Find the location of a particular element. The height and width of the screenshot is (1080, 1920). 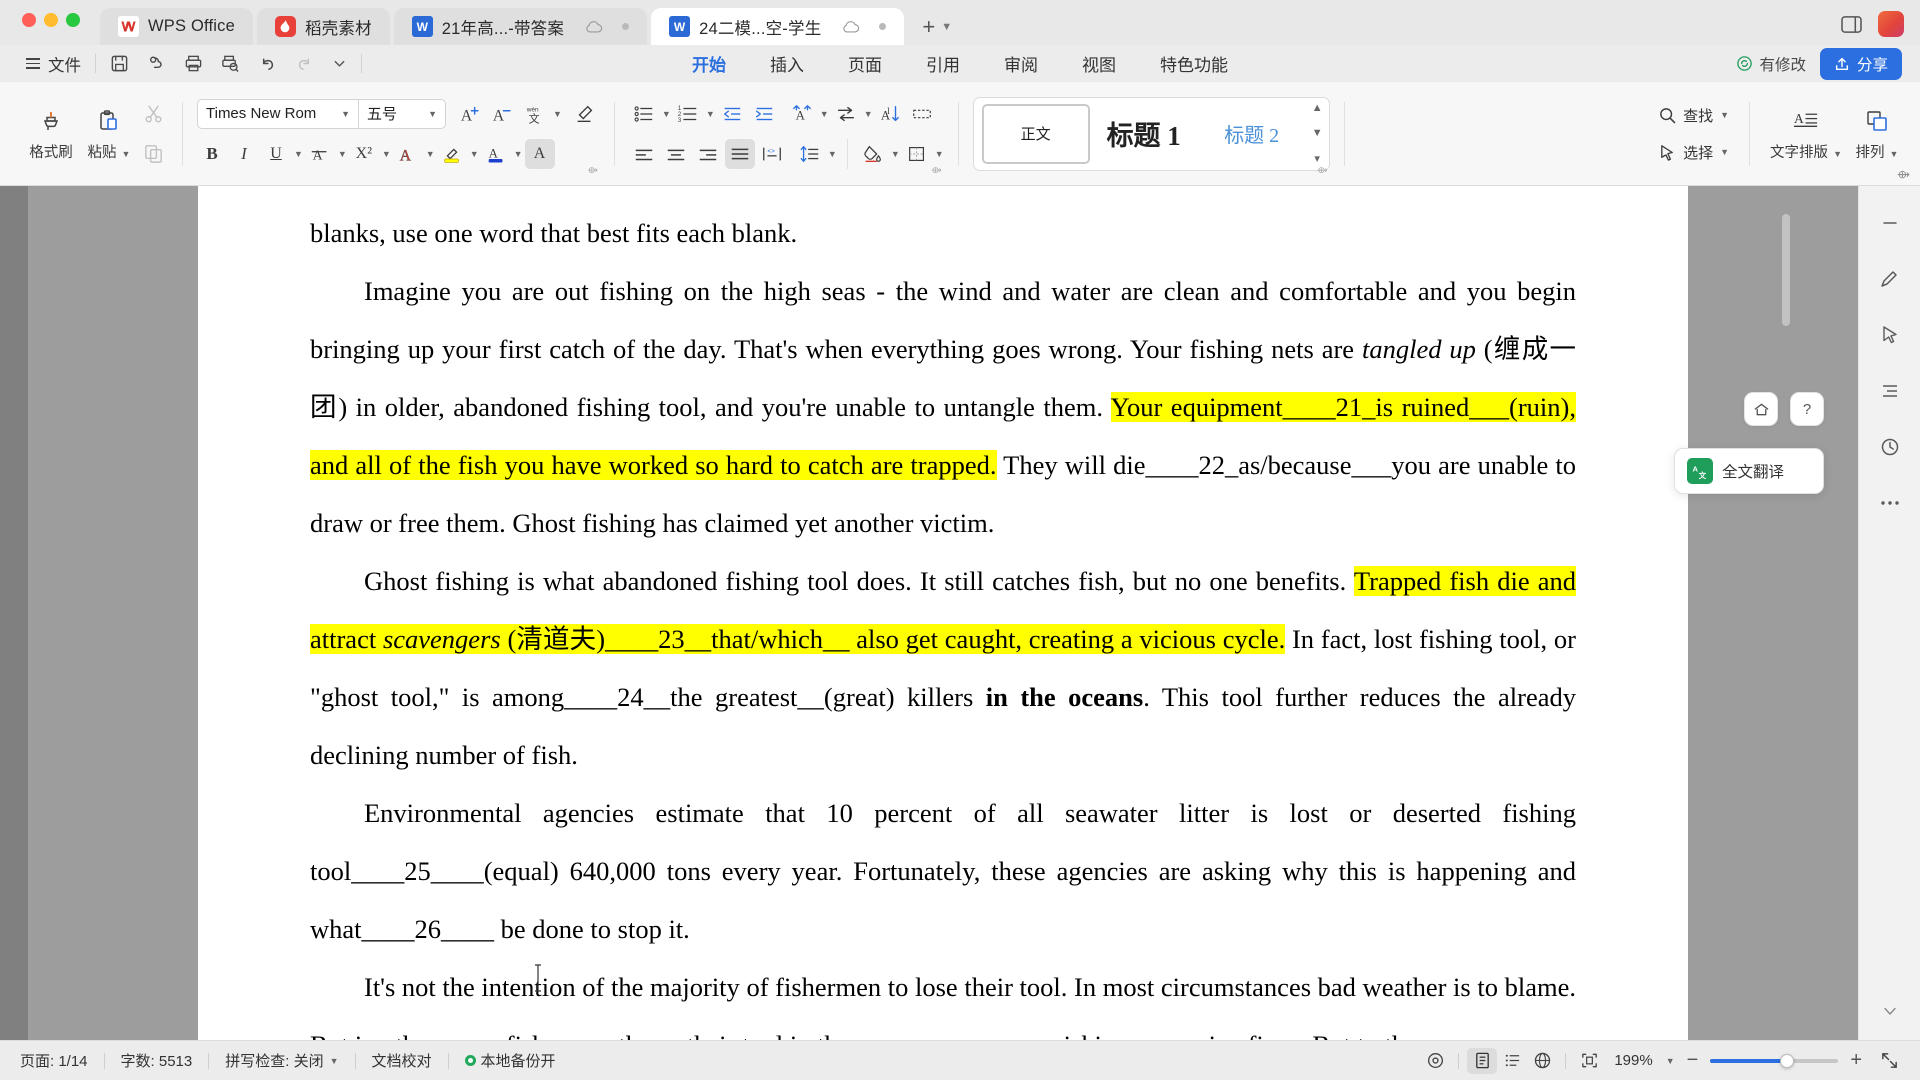

collapse-ribbon-icon: ⟴ is located at coordinates (1903, 174).